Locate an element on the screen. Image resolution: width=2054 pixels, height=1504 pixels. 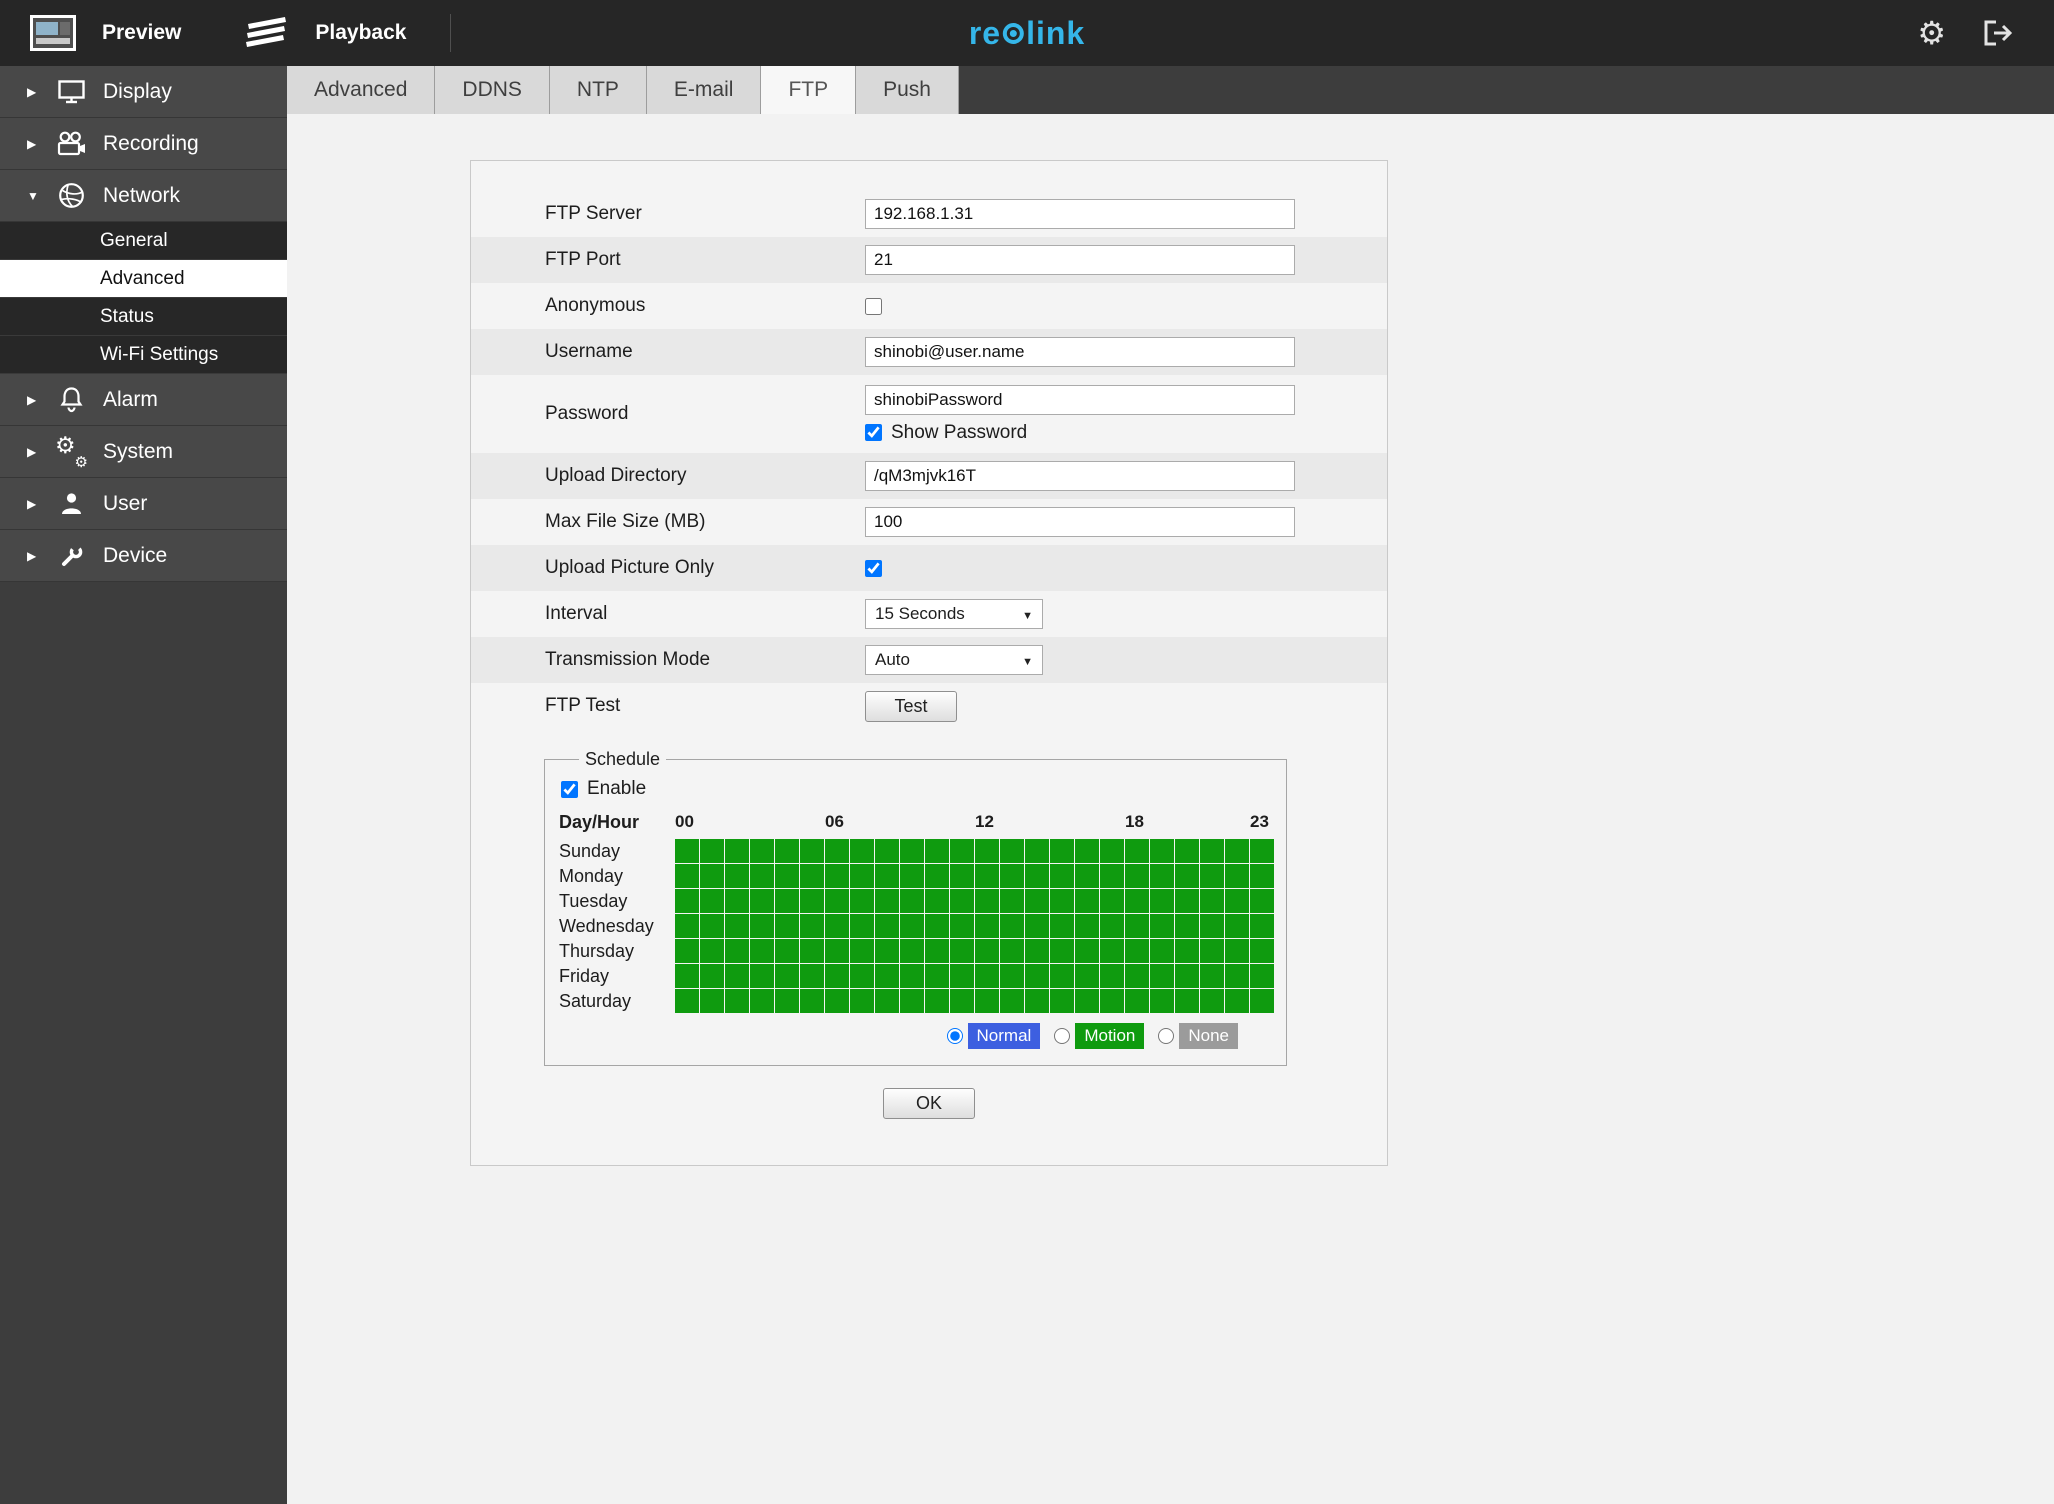
mode-radio-none is located at coordinates (1166, 1036).